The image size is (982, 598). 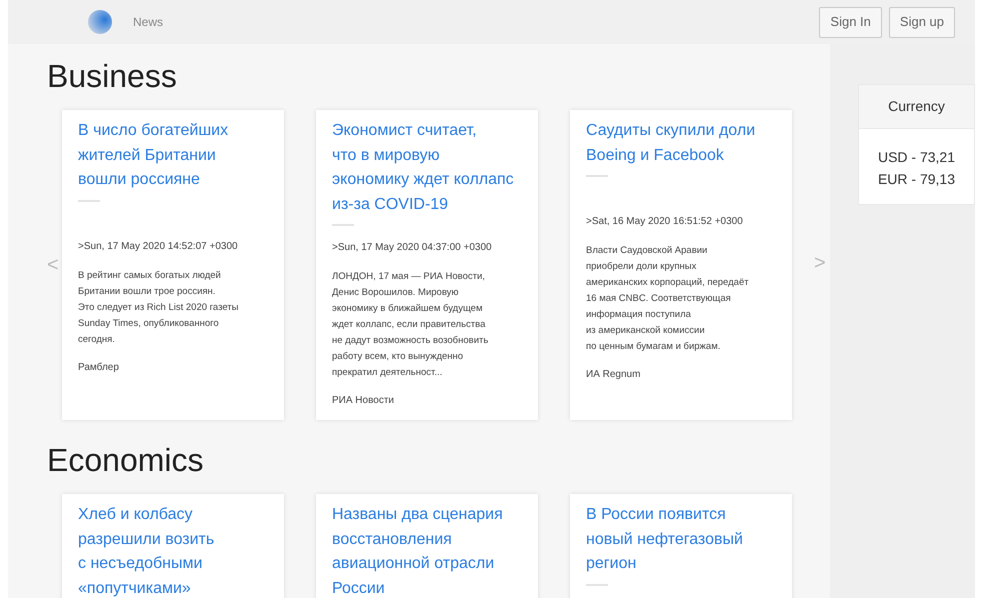 What do you see at coordinates (614, 375) in the screenshot?
I see `news-source: ИА Regnum` at bounding box center [614, 375].